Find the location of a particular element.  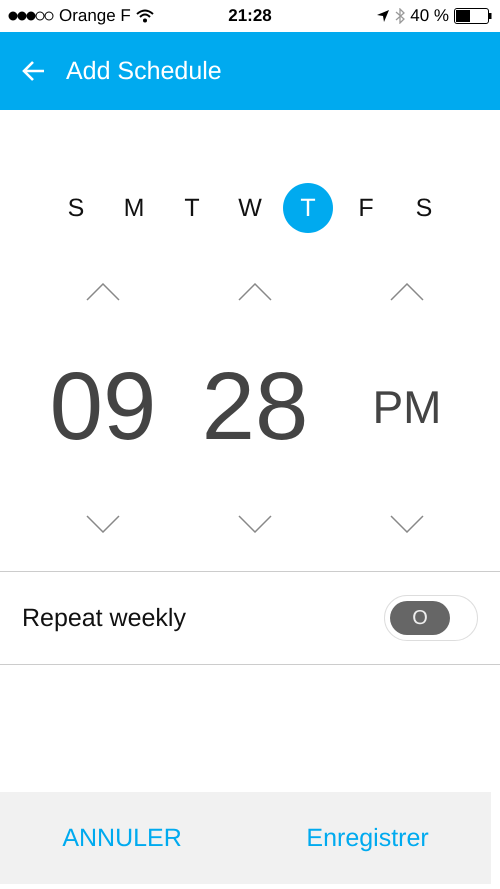

clock-time: 21:28 is located at coordinates (250, 16).